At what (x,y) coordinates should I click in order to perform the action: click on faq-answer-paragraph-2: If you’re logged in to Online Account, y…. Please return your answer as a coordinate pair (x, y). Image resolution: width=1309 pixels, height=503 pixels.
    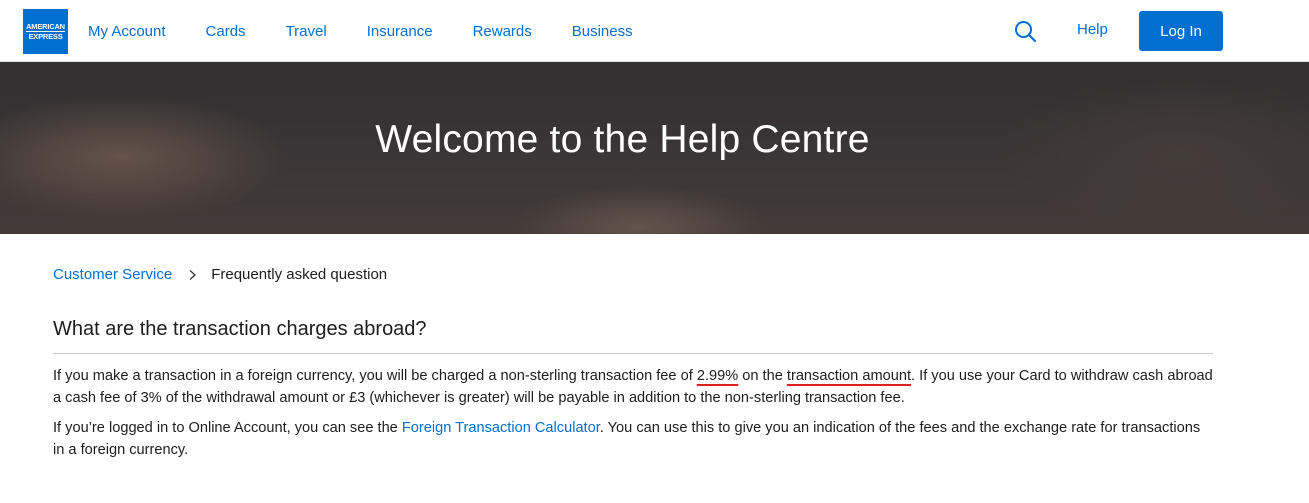
    Looking at the image, I should click on (633, 439).